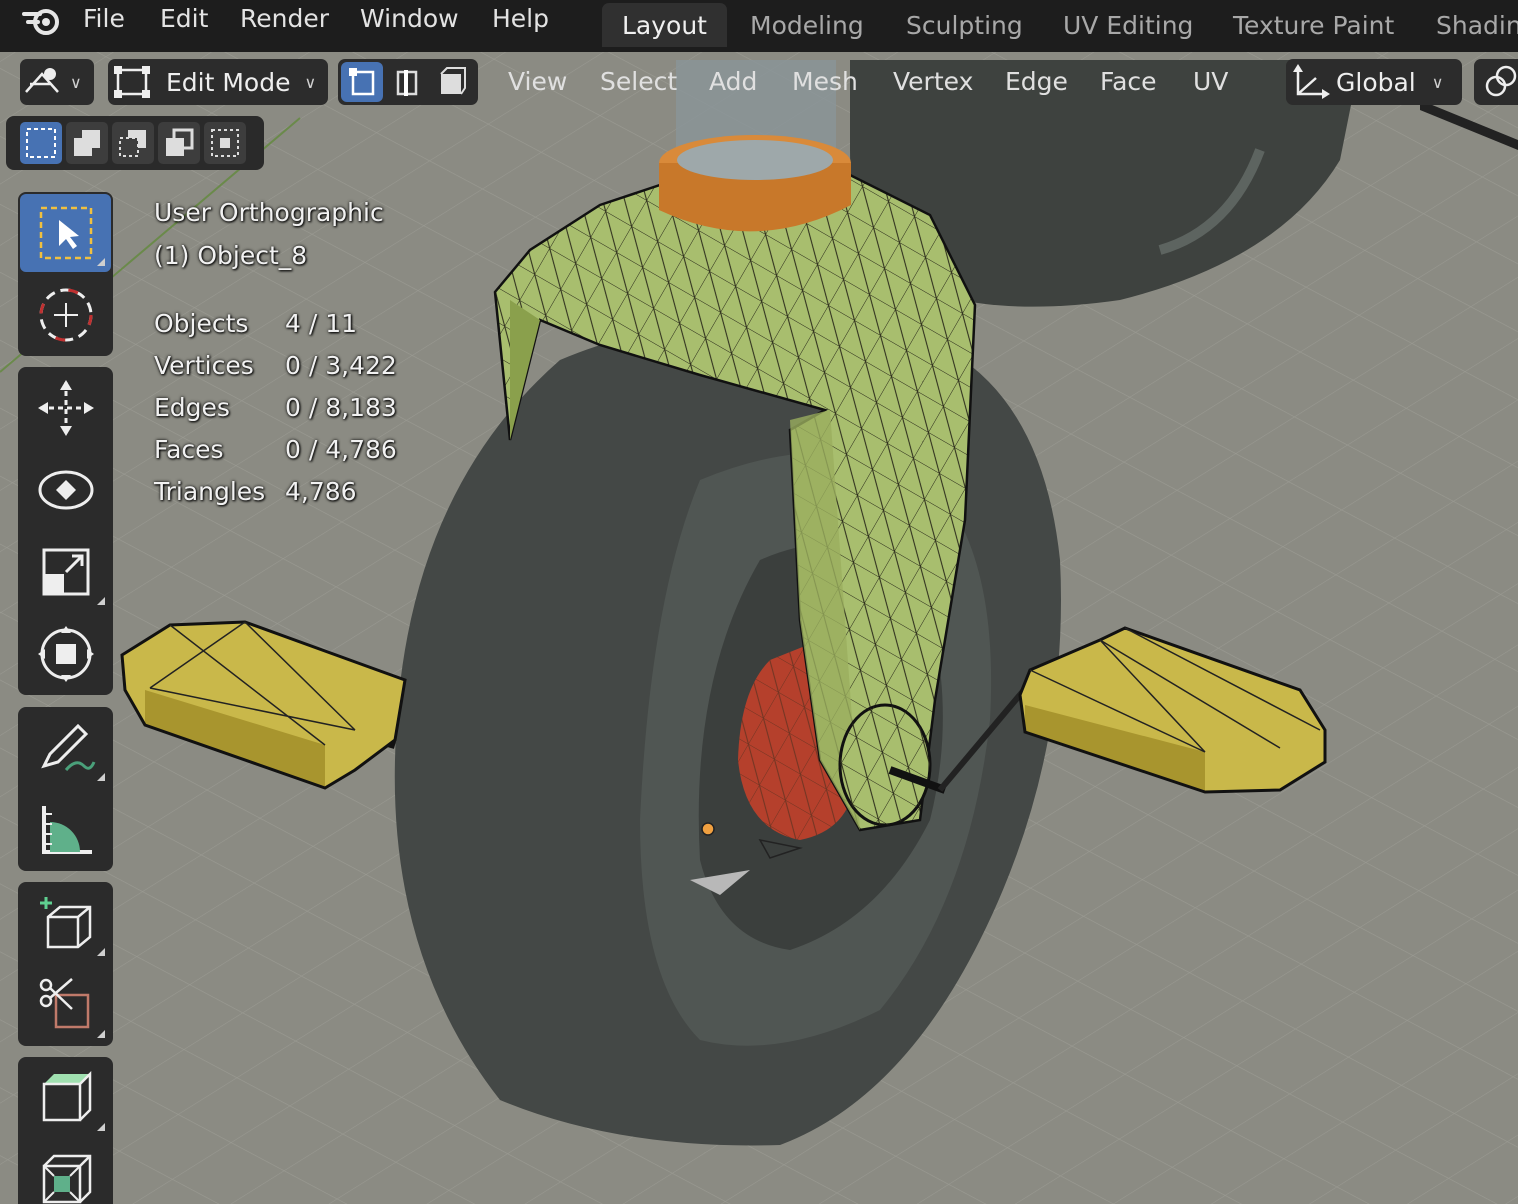  I want to click on menu-file: File, so click(104, 18).